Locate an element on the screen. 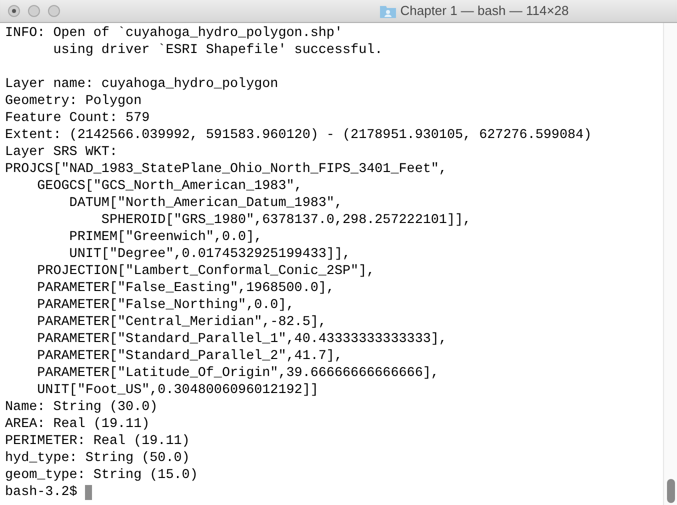 This screenshot has width=677, height=505. output-line: Layer name: cuyahoga_hydro_polygon is located at coordinates (141, 84).